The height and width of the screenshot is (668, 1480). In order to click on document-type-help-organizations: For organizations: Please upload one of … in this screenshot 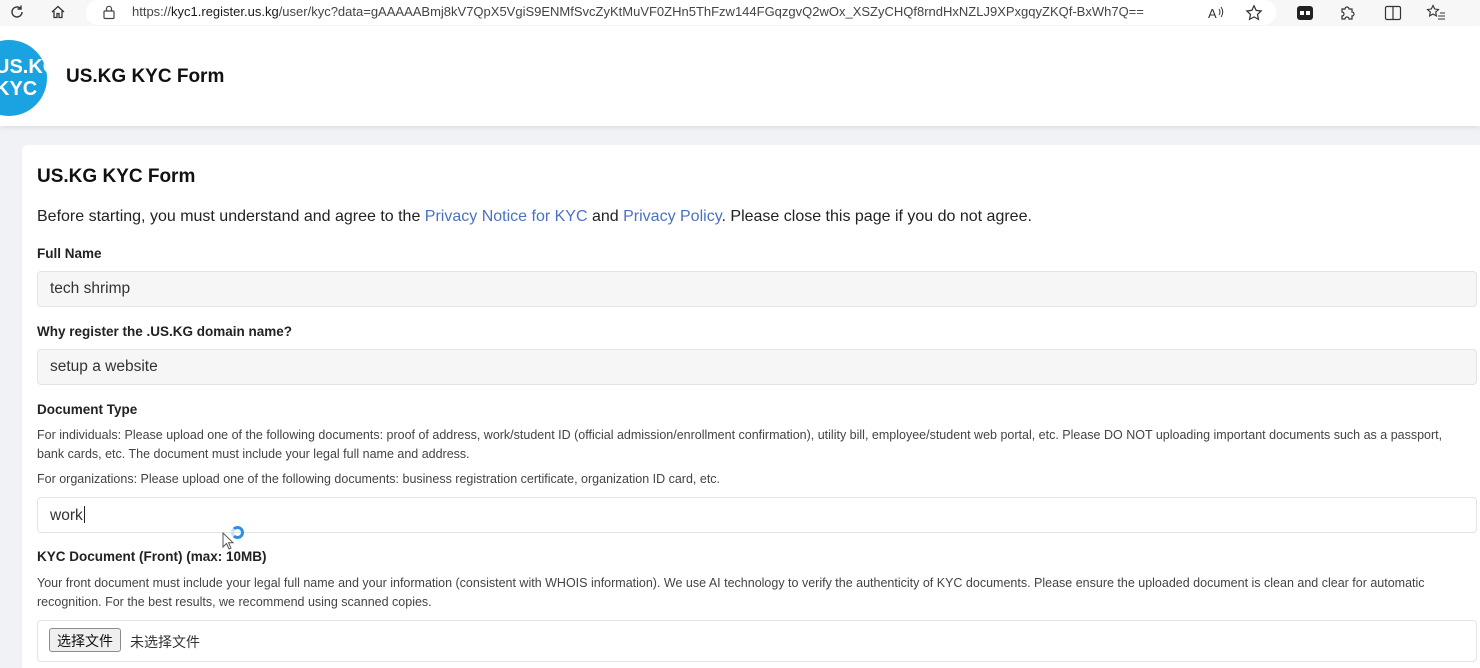, I will do `click(379, 479)`.